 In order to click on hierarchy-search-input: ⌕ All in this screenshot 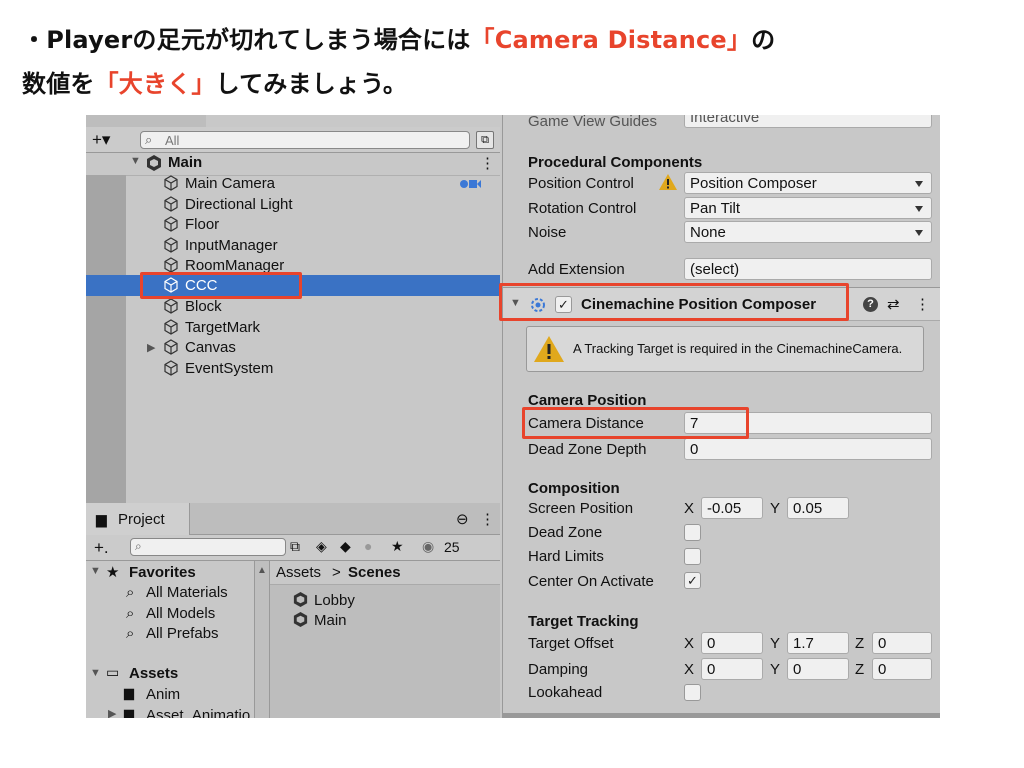, I will do `click(305, 140)`.